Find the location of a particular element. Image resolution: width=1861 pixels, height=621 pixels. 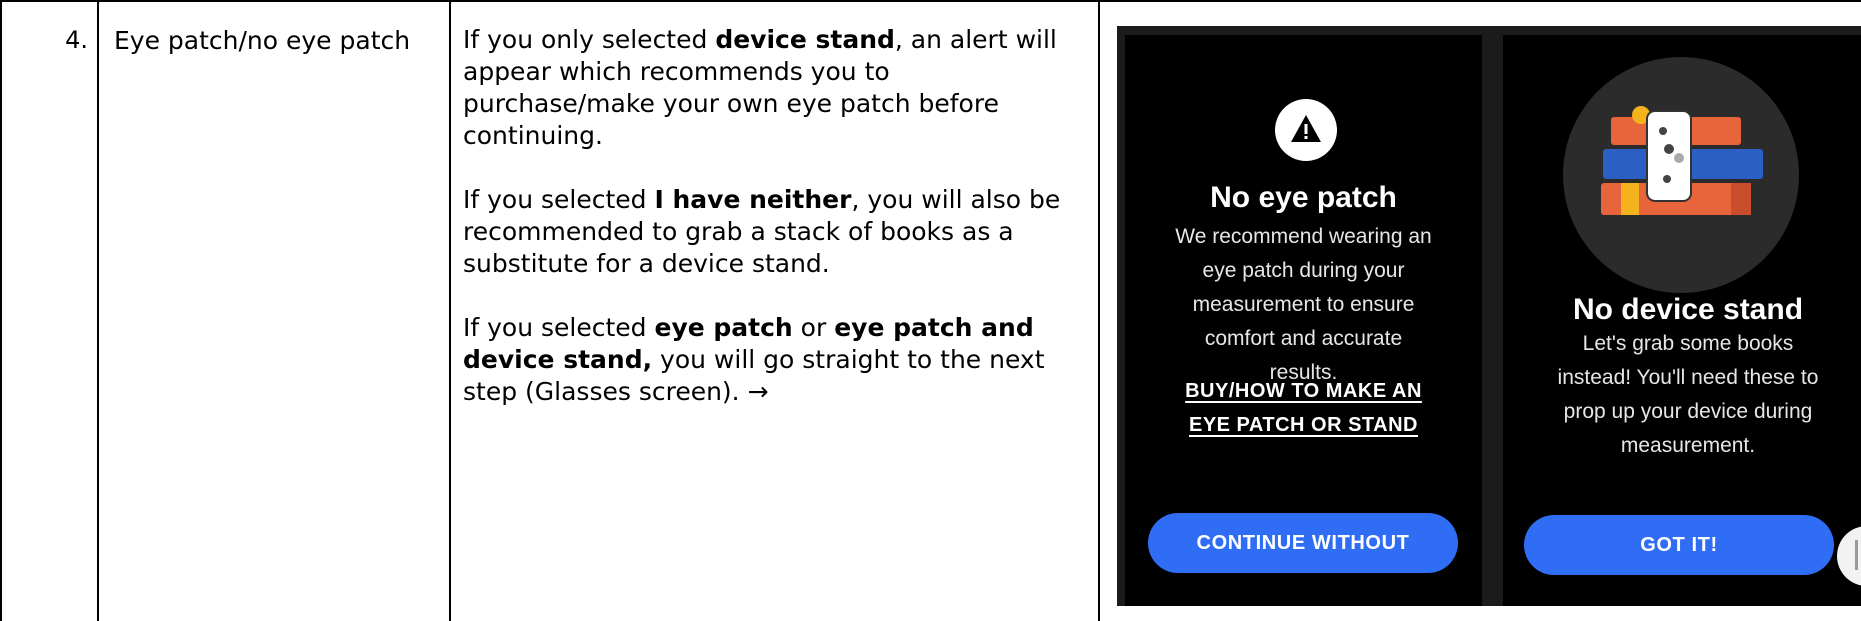

buy-eye-patch-link: BUY/HOW TO MAKE AN EYE PATCH OR STAND is located at coordinates (1303, 408).